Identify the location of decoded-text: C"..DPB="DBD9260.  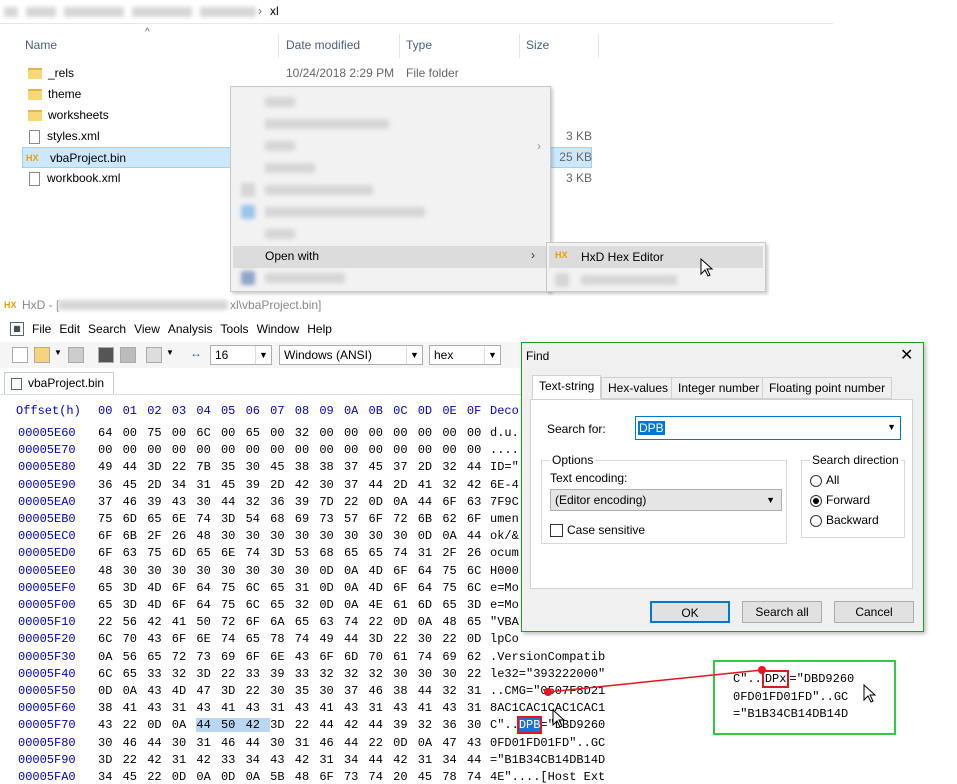
(547, 725).